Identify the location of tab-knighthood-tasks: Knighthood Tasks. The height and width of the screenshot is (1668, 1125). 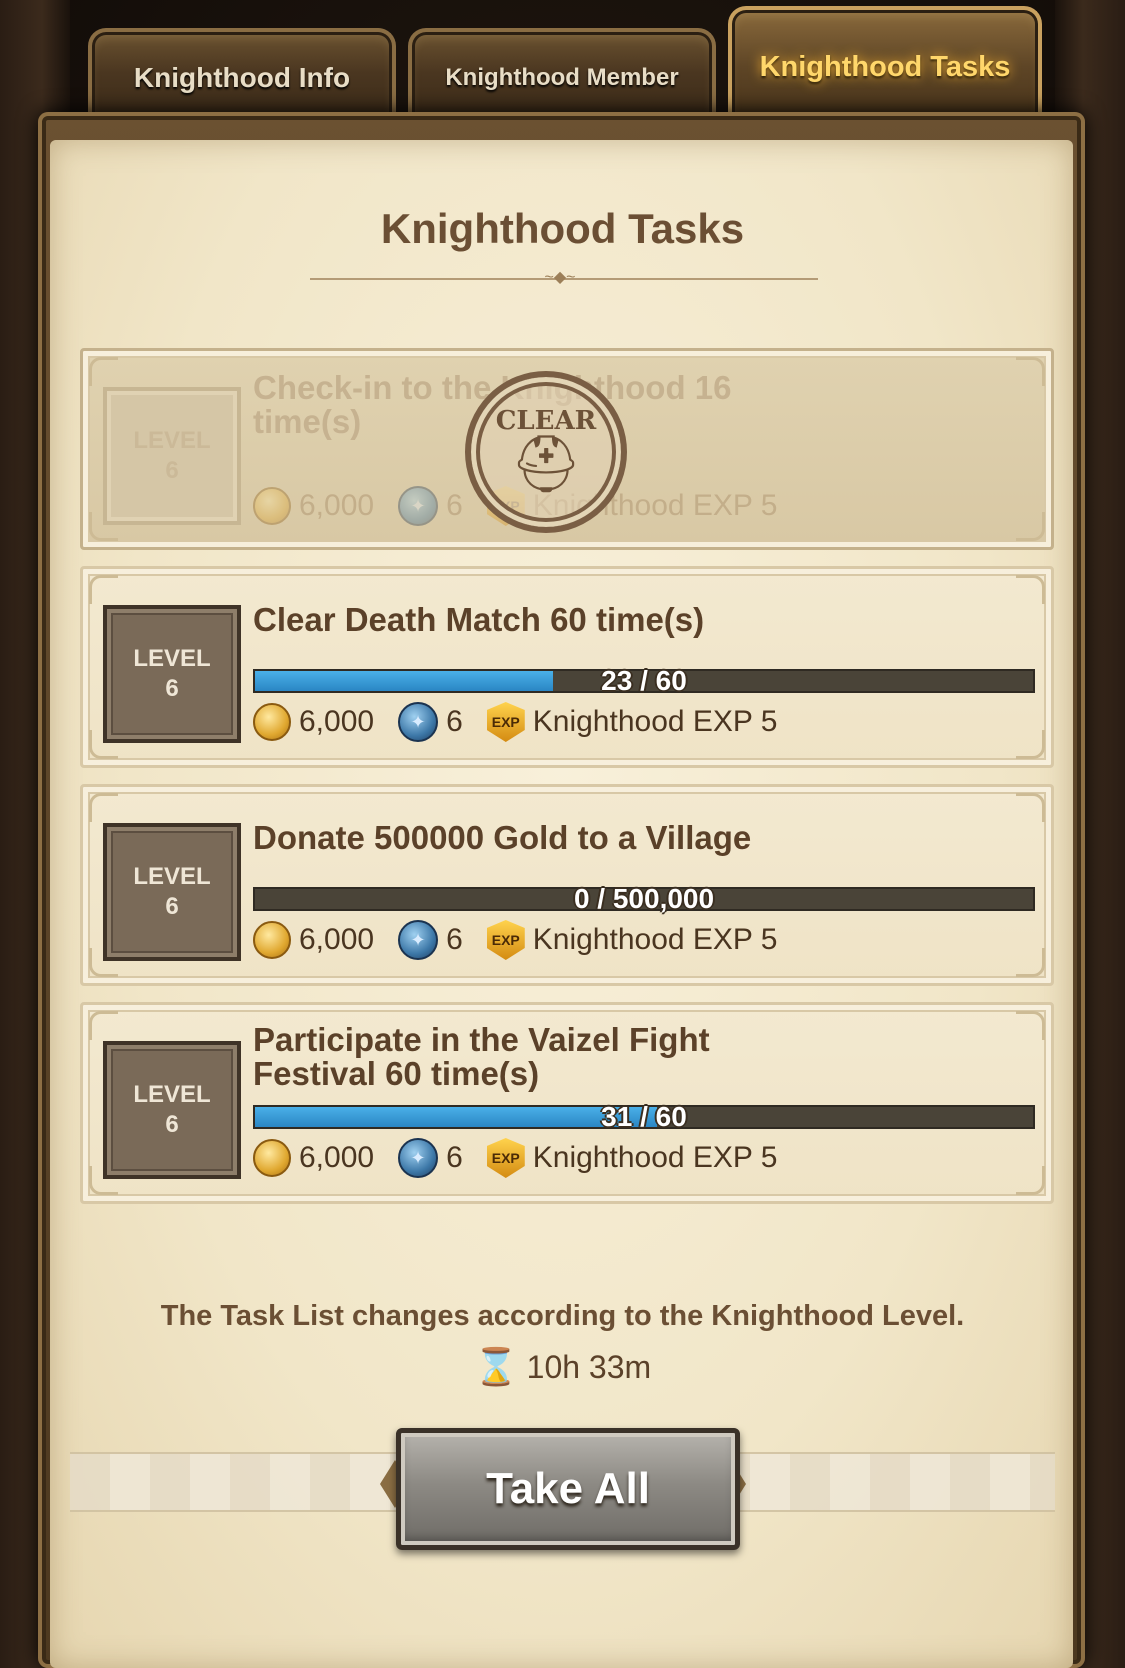
(885, 65).